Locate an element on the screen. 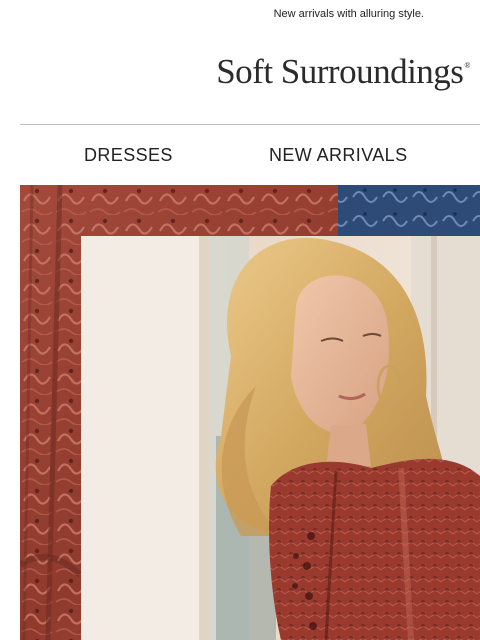 This screenshot has width=480, height=640. brand-logo: Soft Surroundings ® is located at coordinates (343, 72).